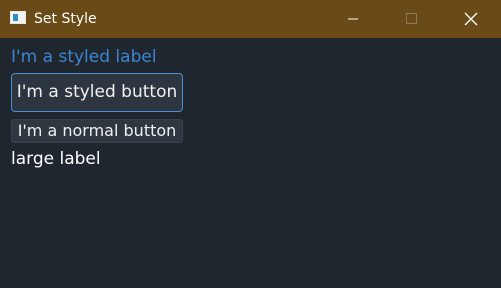  What do you see at coordinates (18, 17) in the screenshot?
I see `app-window-icon` at bounding box center [18, 17].